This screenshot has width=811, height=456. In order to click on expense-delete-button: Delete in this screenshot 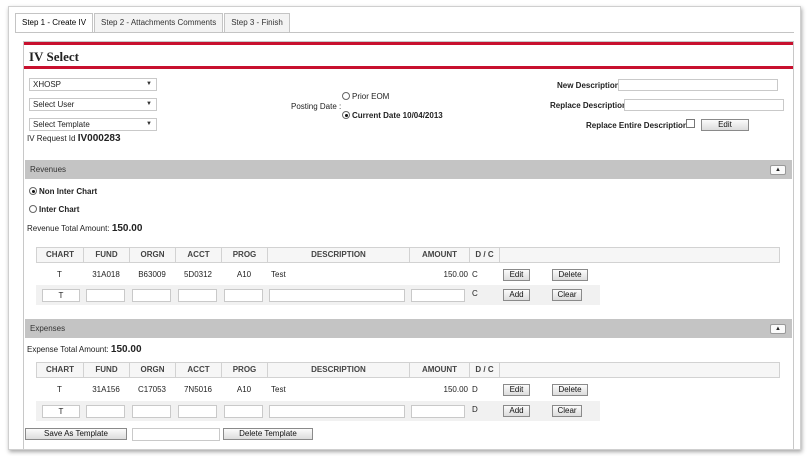, I will do `click(570, 390)`.